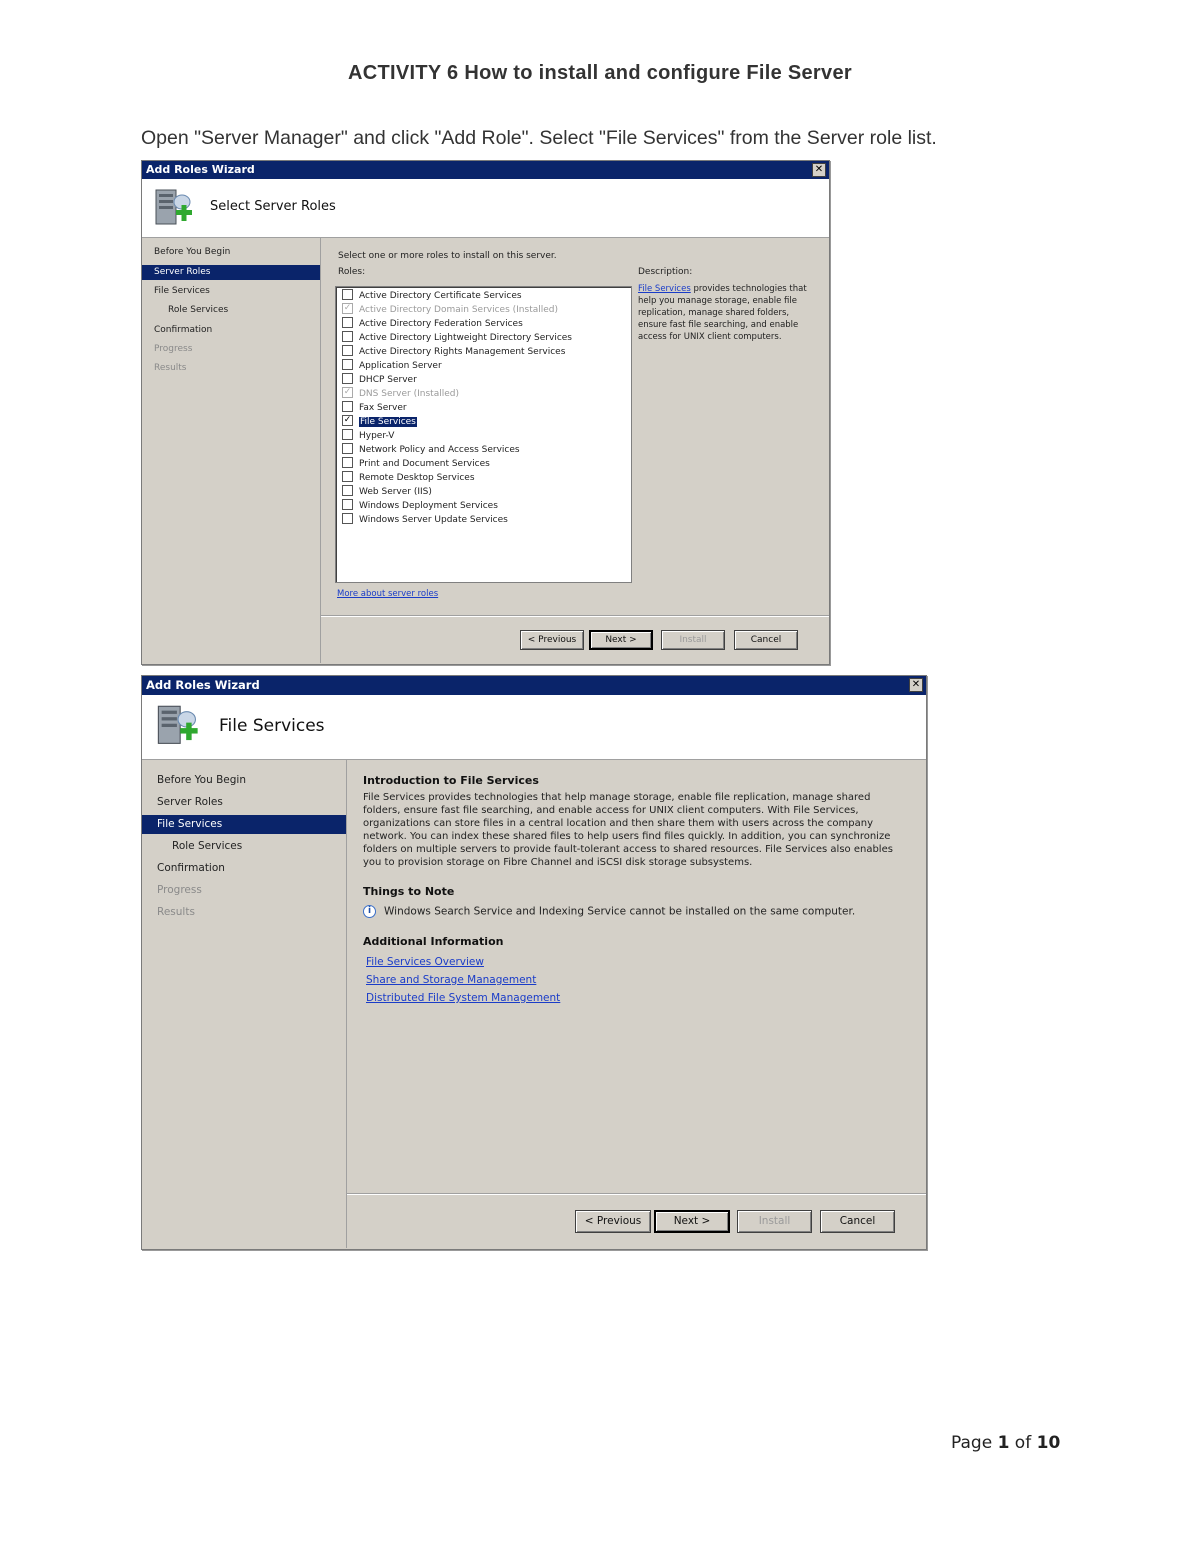  Describe the element at coordinates (534, 727) in the screenshot. I see `wizard-header: File Services` at that location.